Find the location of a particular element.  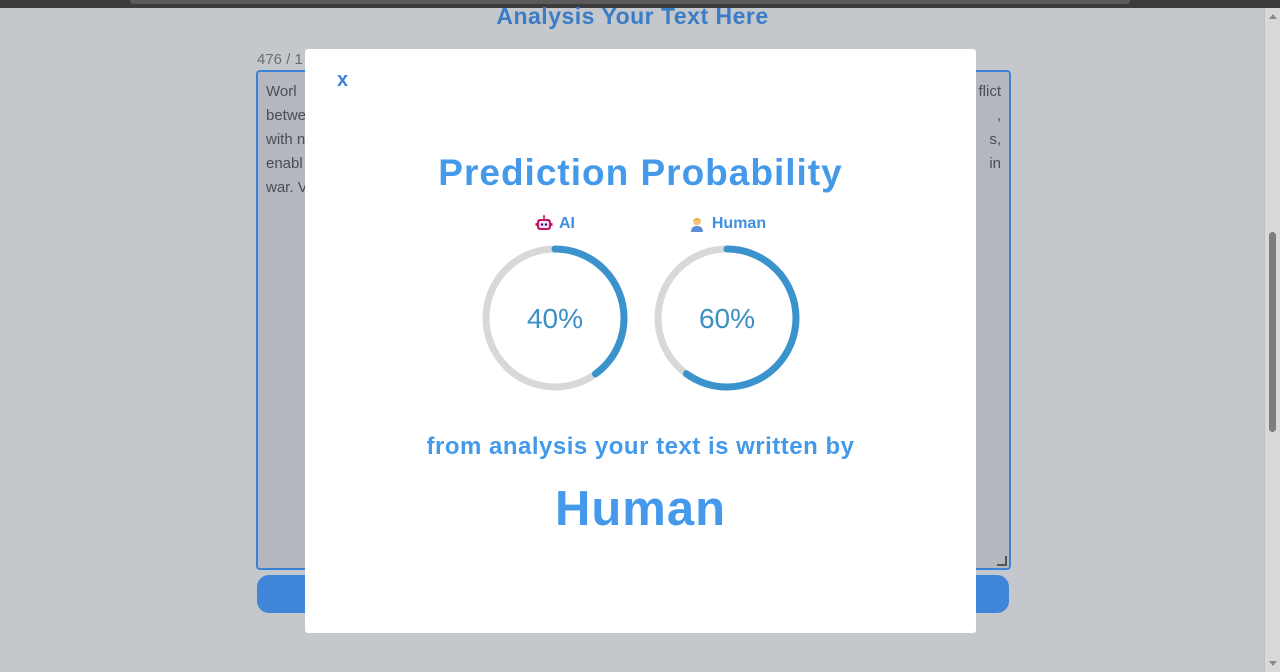

textarea-line-start: enabl is located at coordinates (284, 163).